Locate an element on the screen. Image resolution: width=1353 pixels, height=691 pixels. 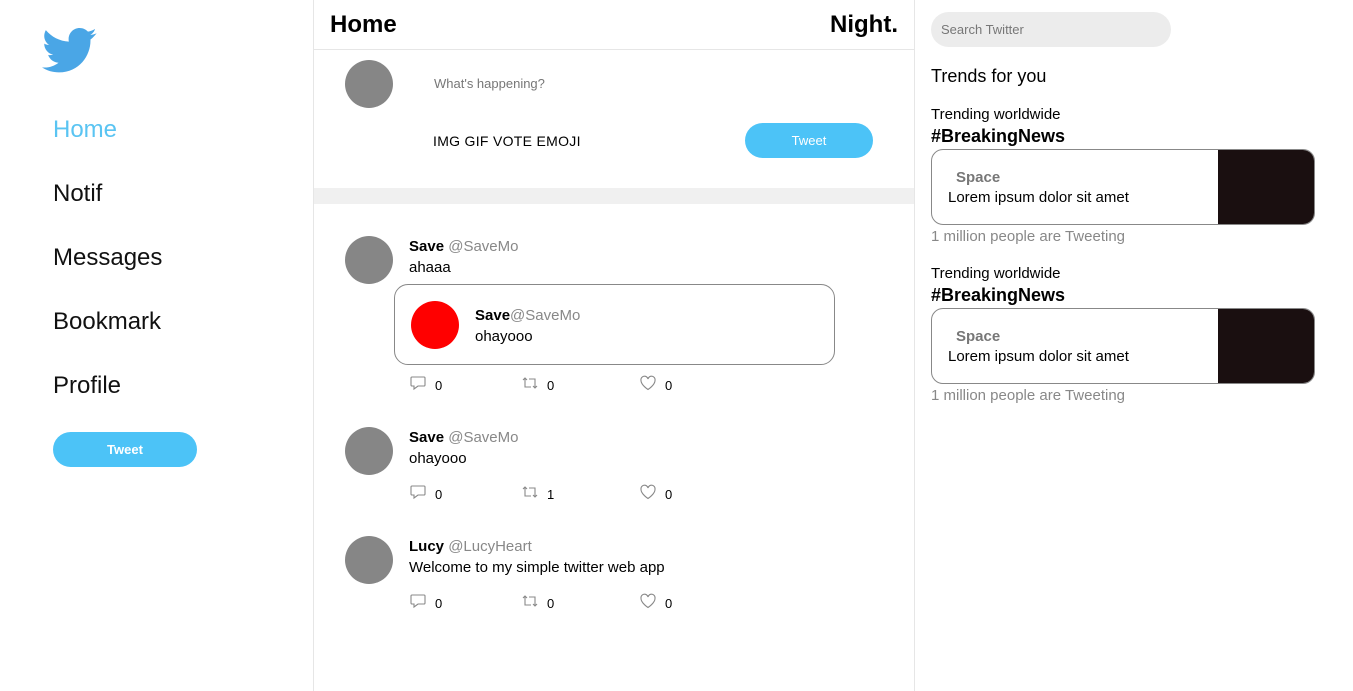
timeline-header: Home Night. is located at coordinates (614, 25).